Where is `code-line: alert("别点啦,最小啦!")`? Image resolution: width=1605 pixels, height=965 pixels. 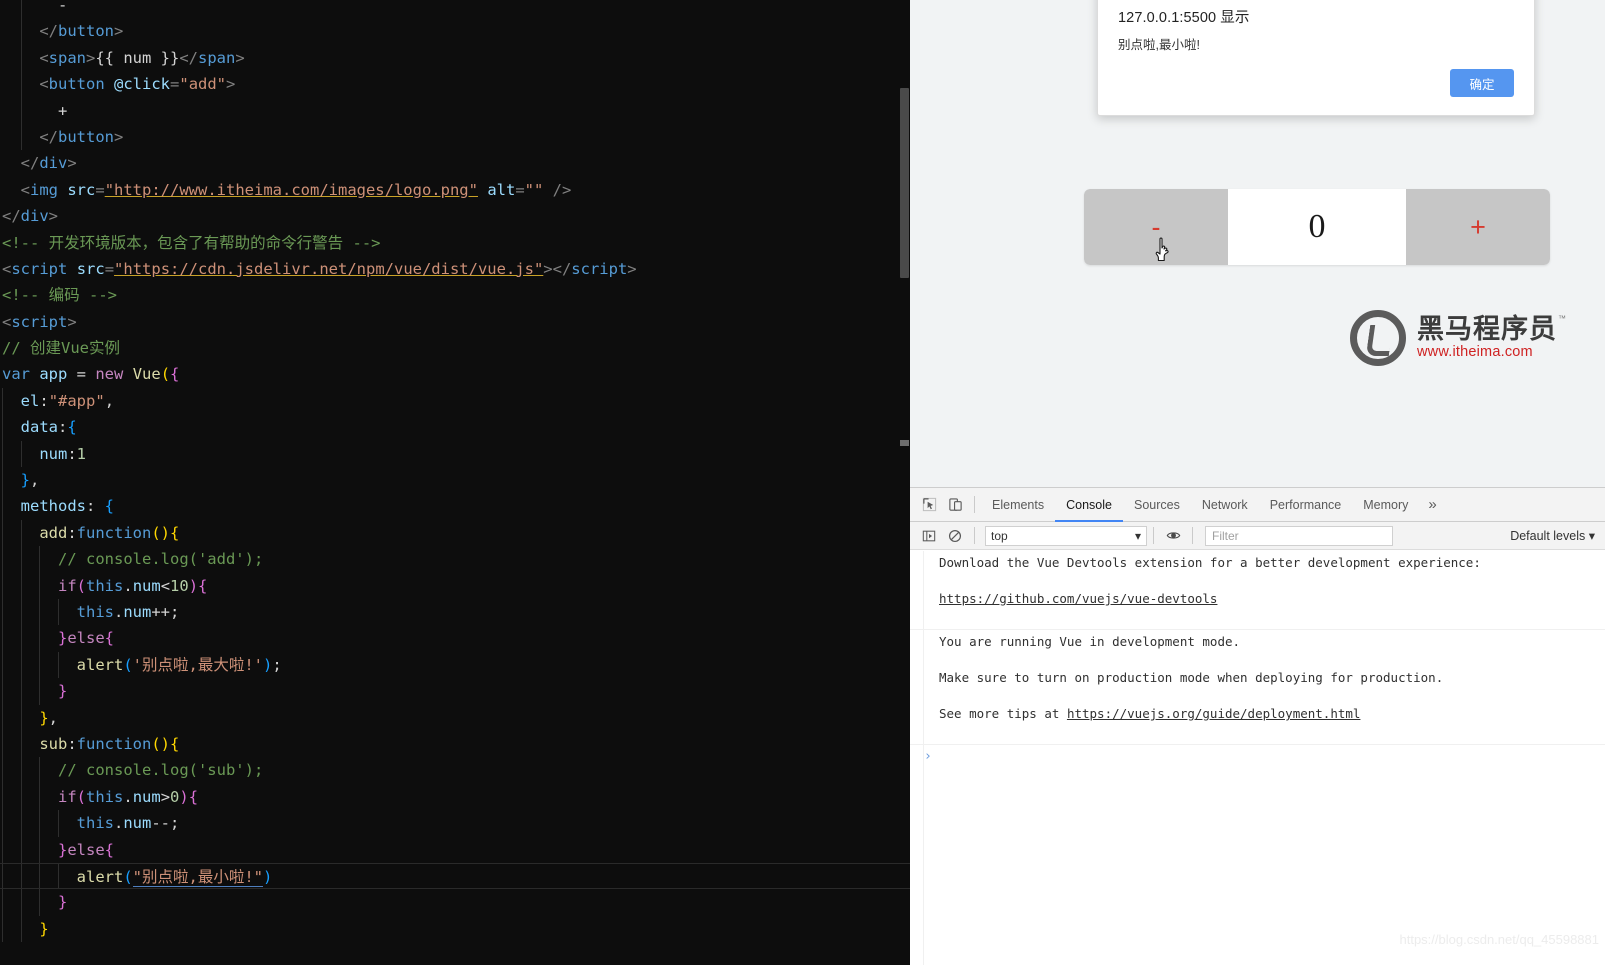
code-line: alert("别点啦,最小啦!") is located at coordinates (455, 876).